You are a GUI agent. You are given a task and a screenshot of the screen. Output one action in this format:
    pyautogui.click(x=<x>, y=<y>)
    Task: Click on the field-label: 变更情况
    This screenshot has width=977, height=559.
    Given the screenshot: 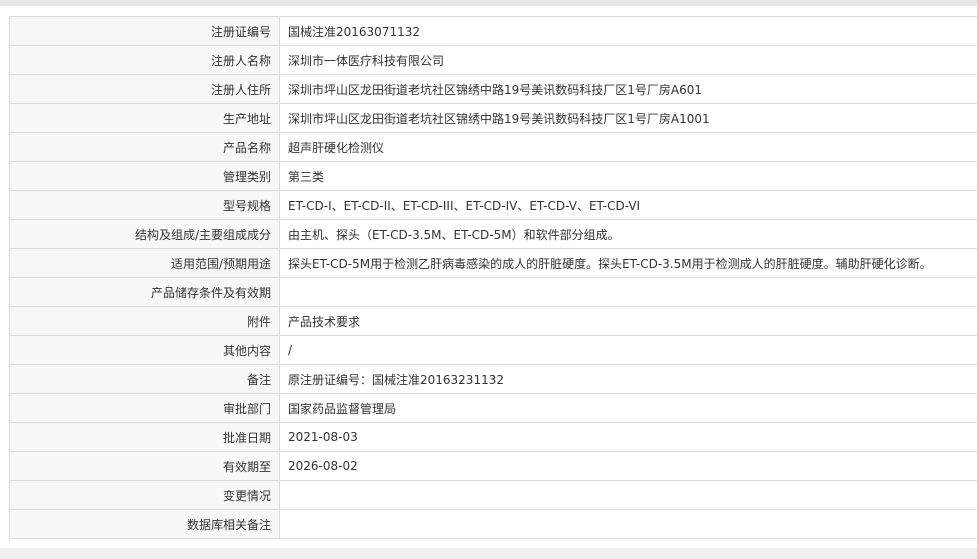 What is the action you would take?
    pyautogui.click(x=144, y=495)
    